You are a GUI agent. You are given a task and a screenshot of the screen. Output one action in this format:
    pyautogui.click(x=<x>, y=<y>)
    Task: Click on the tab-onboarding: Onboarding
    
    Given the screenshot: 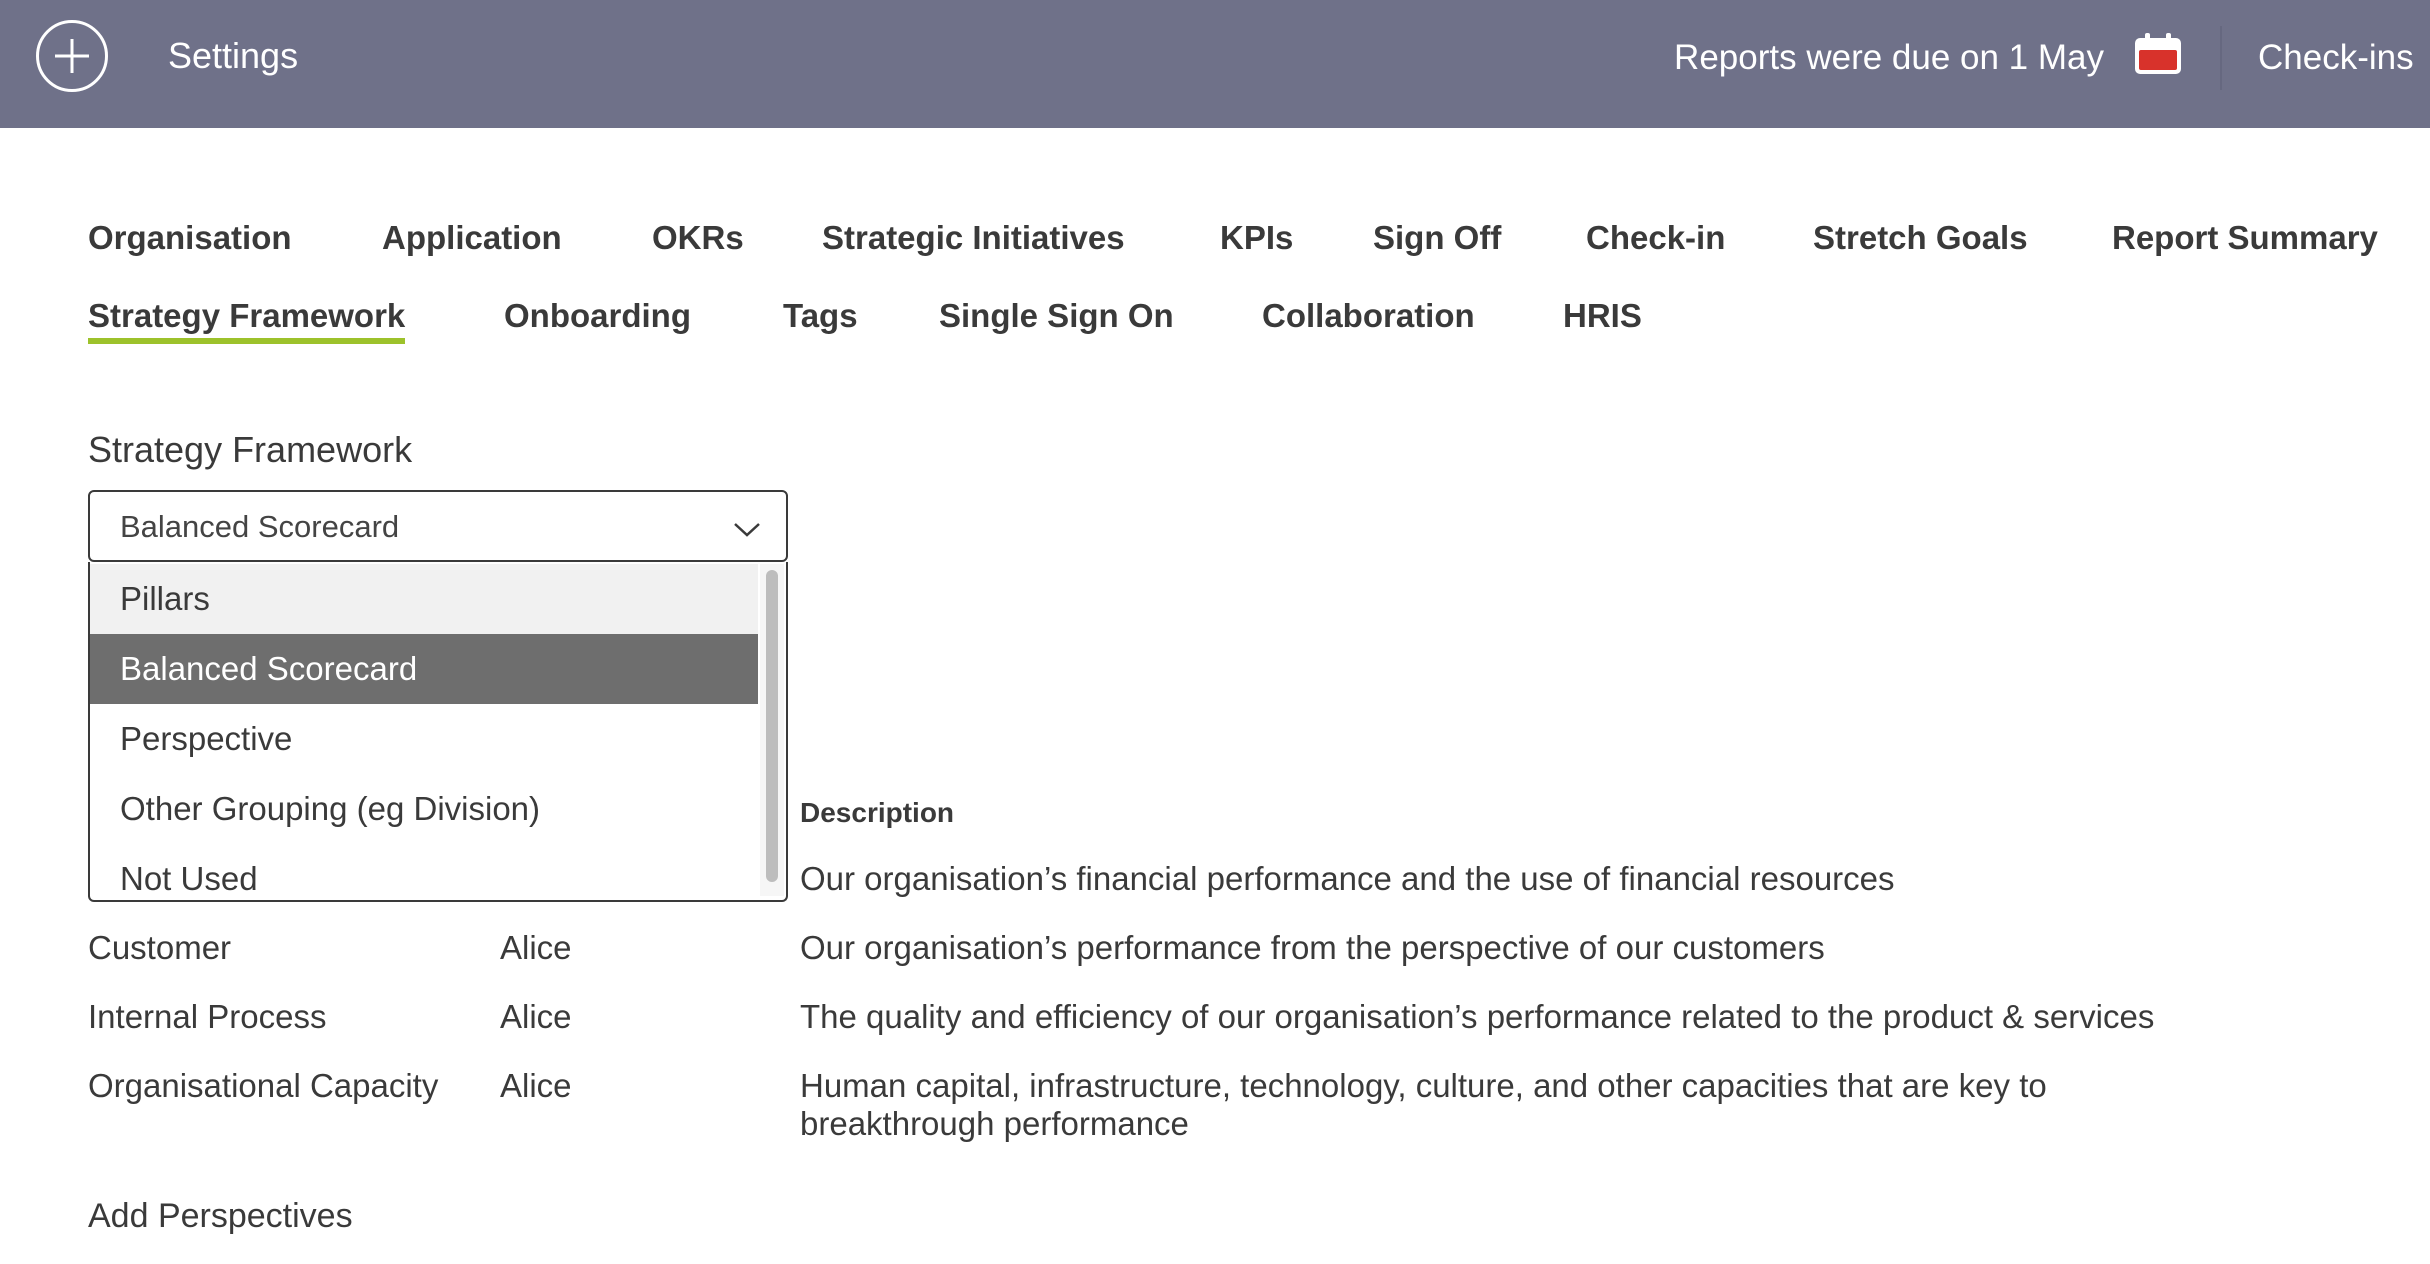 What is the action you would take?
    pyautogui.click(x=597, y=316)
    